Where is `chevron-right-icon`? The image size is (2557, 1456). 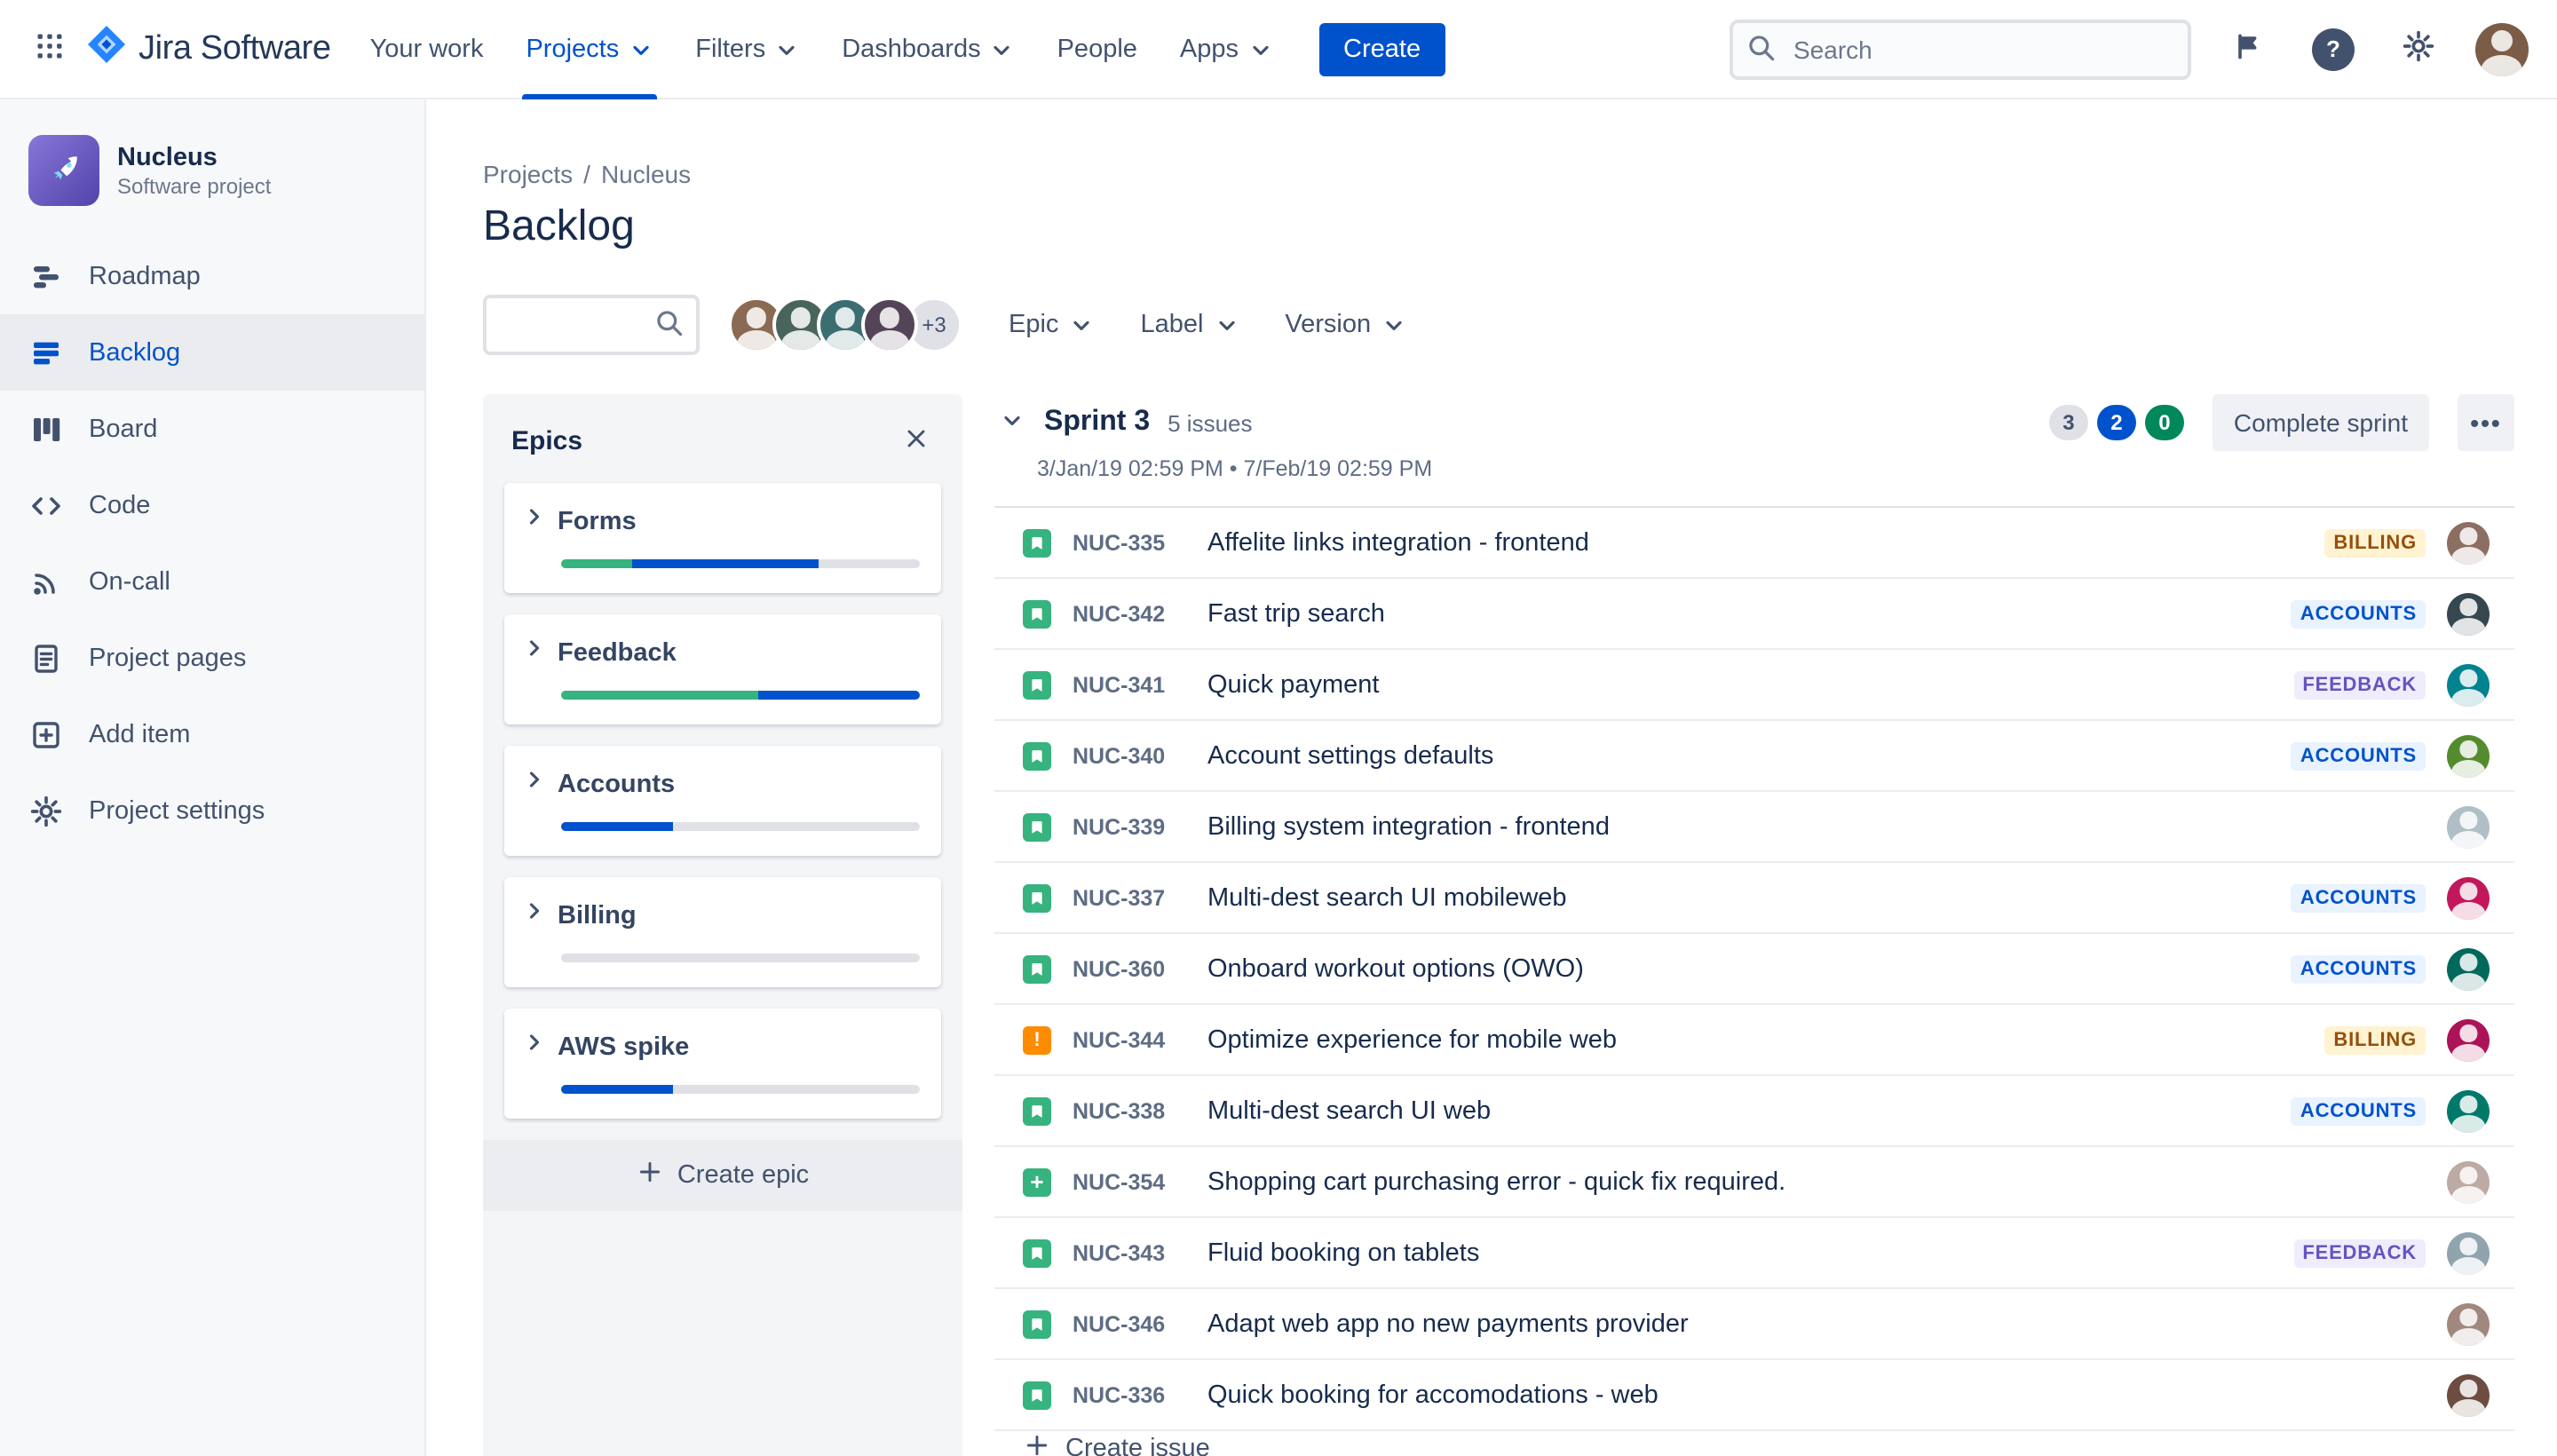 chevron-right-icon is located at coordinates (534, 521).